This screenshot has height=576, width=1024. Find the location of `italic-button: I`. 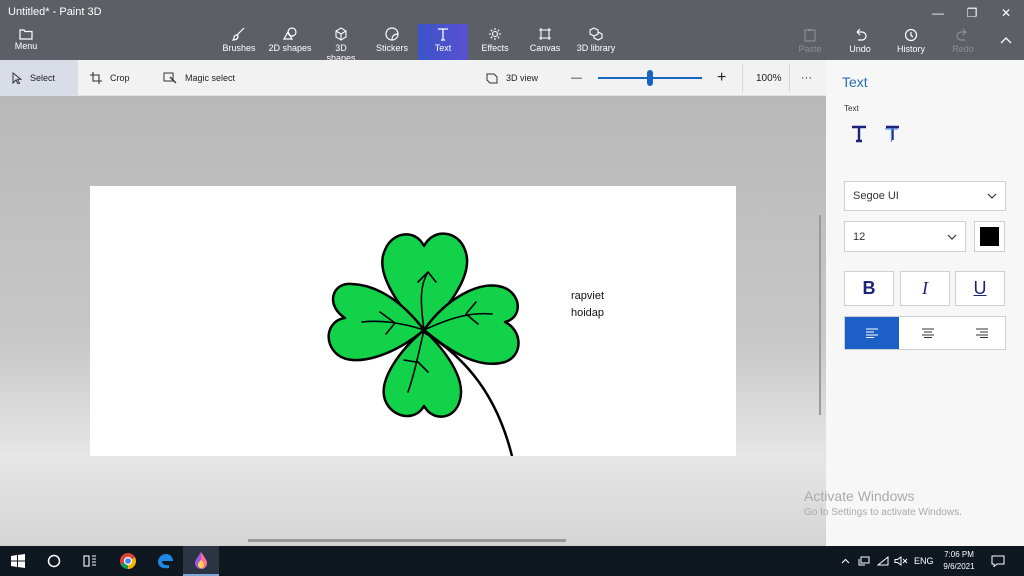

italic-button: I is located at coordinates (925, 288).